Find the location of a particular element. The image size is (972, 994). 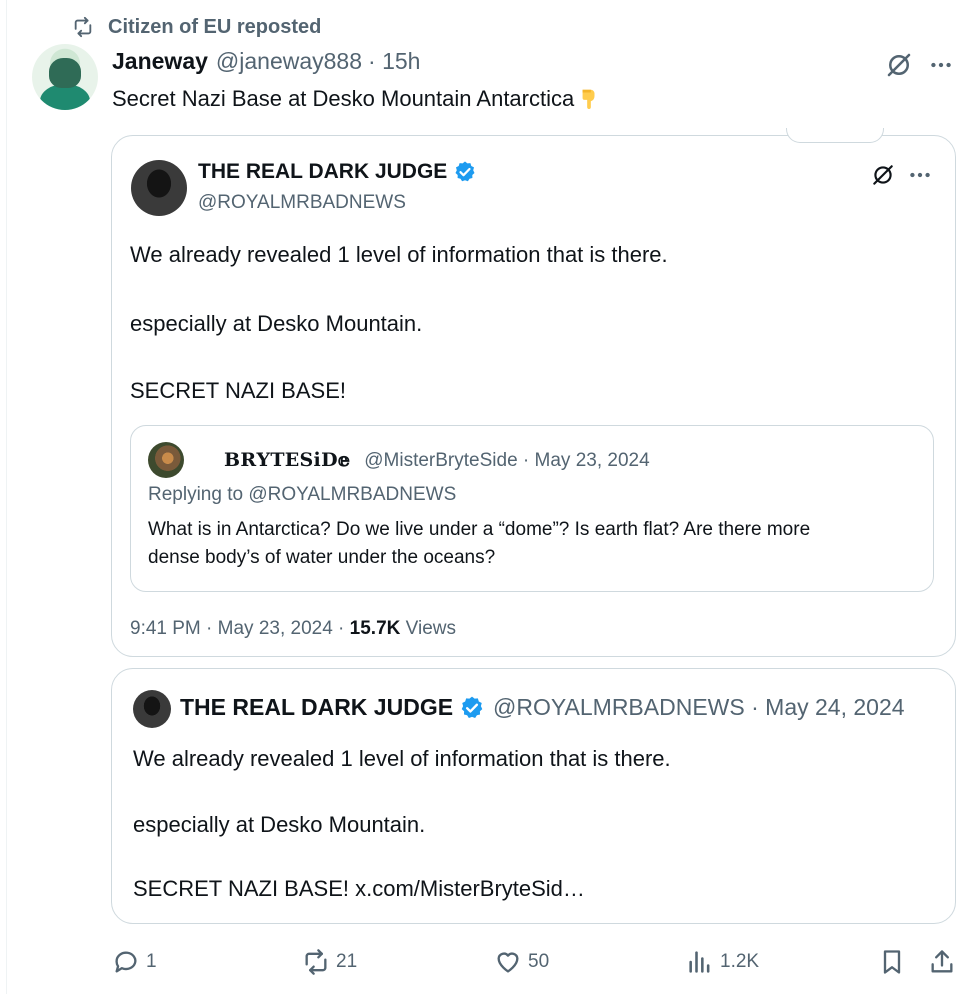

quote-timestamp: 9:41 PM · May 23, 2024 · is located at coordinates (240, 628).